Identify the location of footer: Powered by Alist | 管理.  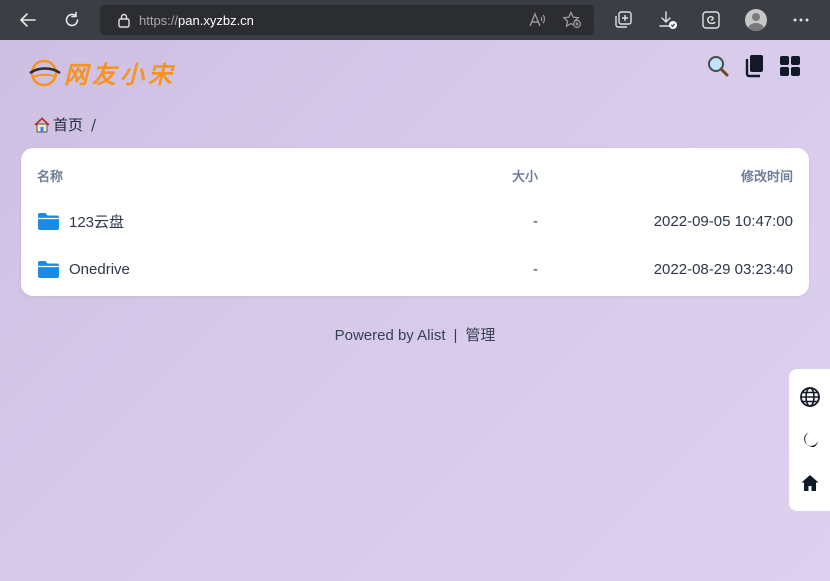
(415, 334).